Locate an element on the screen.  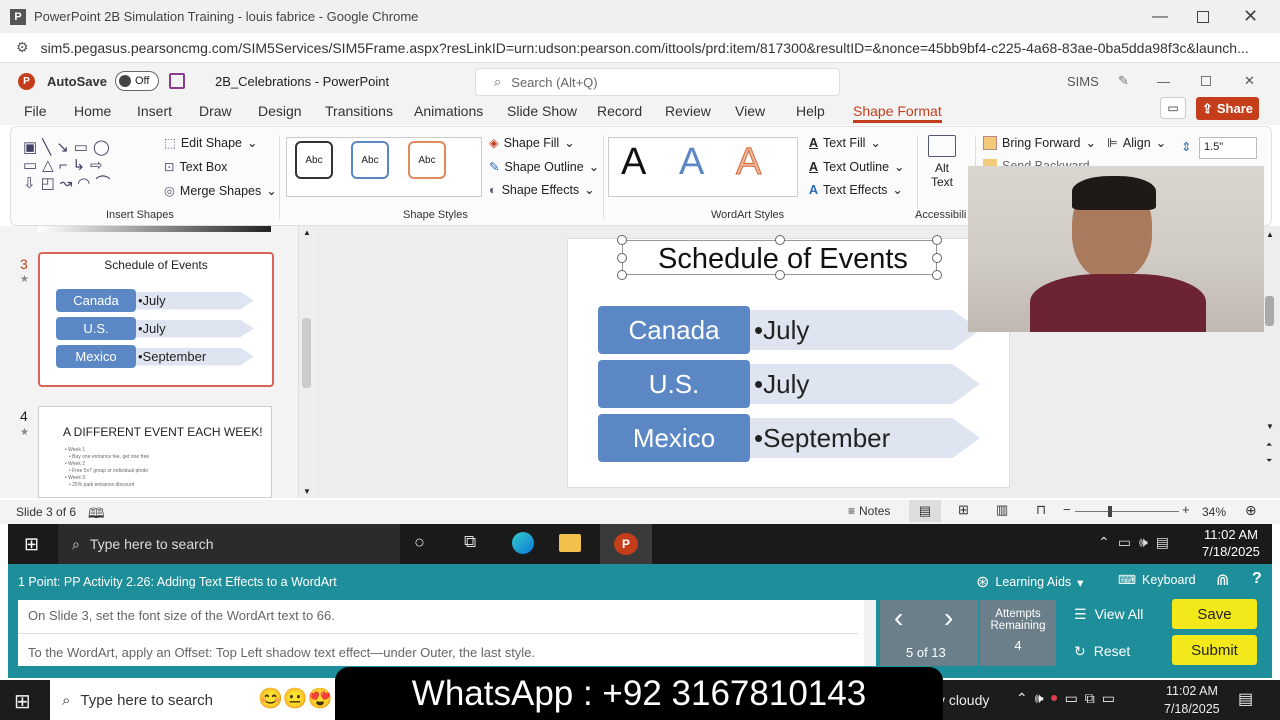
tab-shape-format: Shape Format is located at coordinates (897, 113).